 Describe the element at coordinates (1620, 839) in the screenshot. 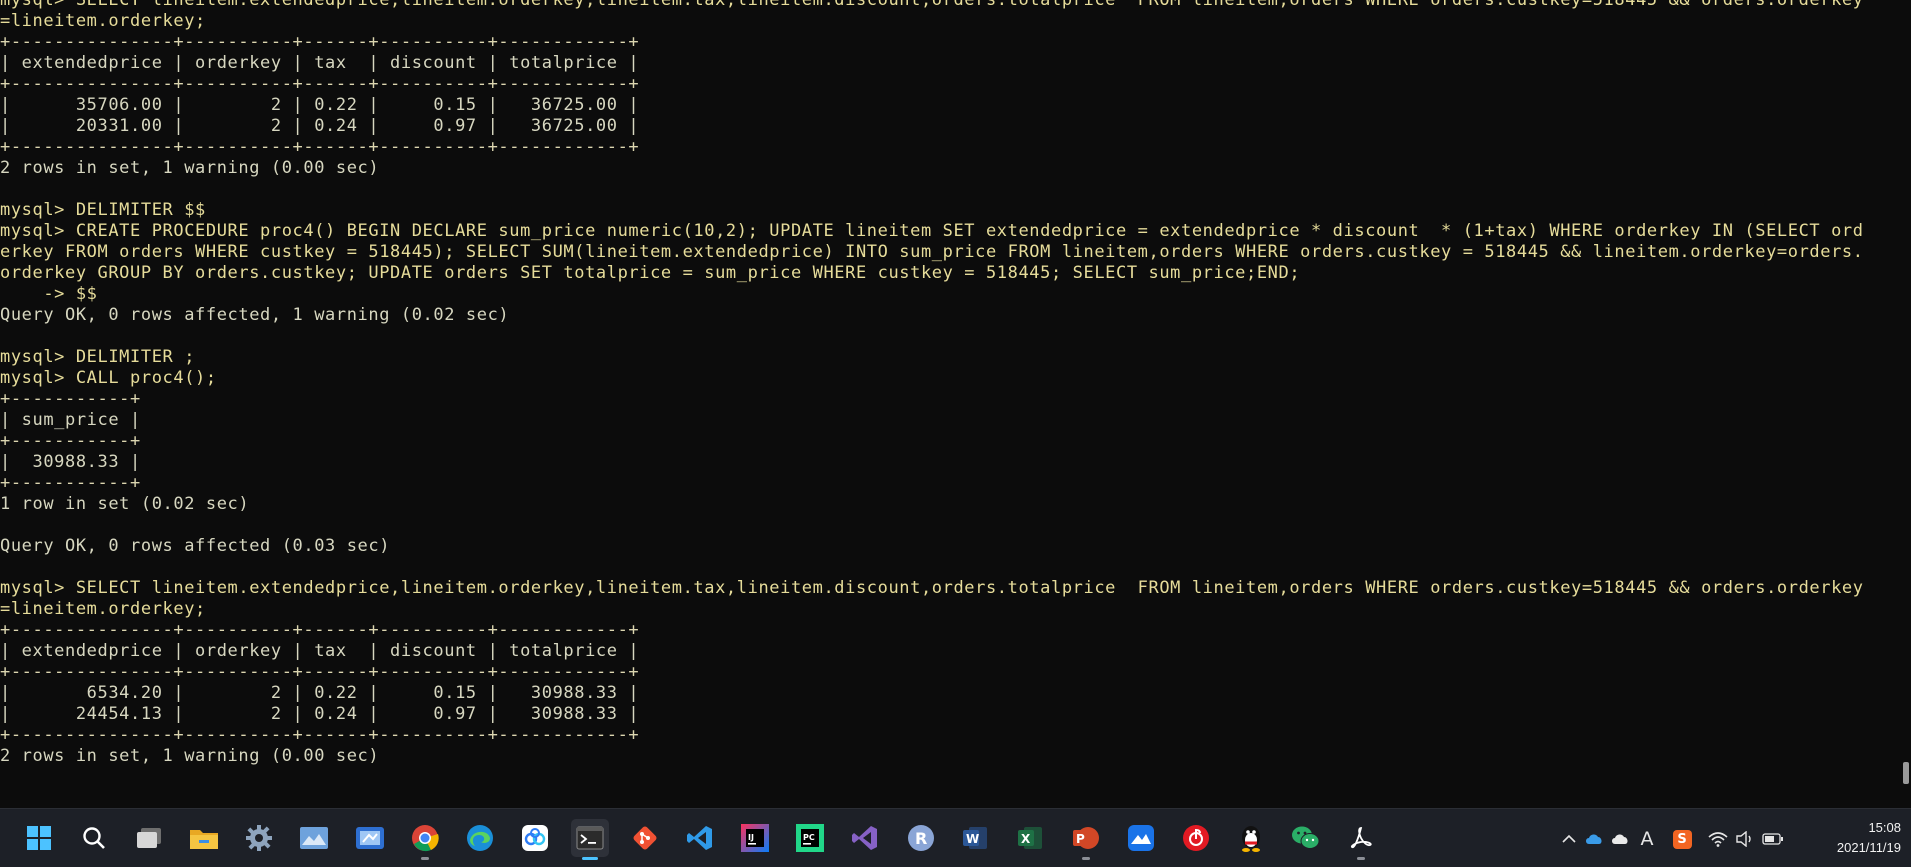

I see `cloud-icon` at that location.